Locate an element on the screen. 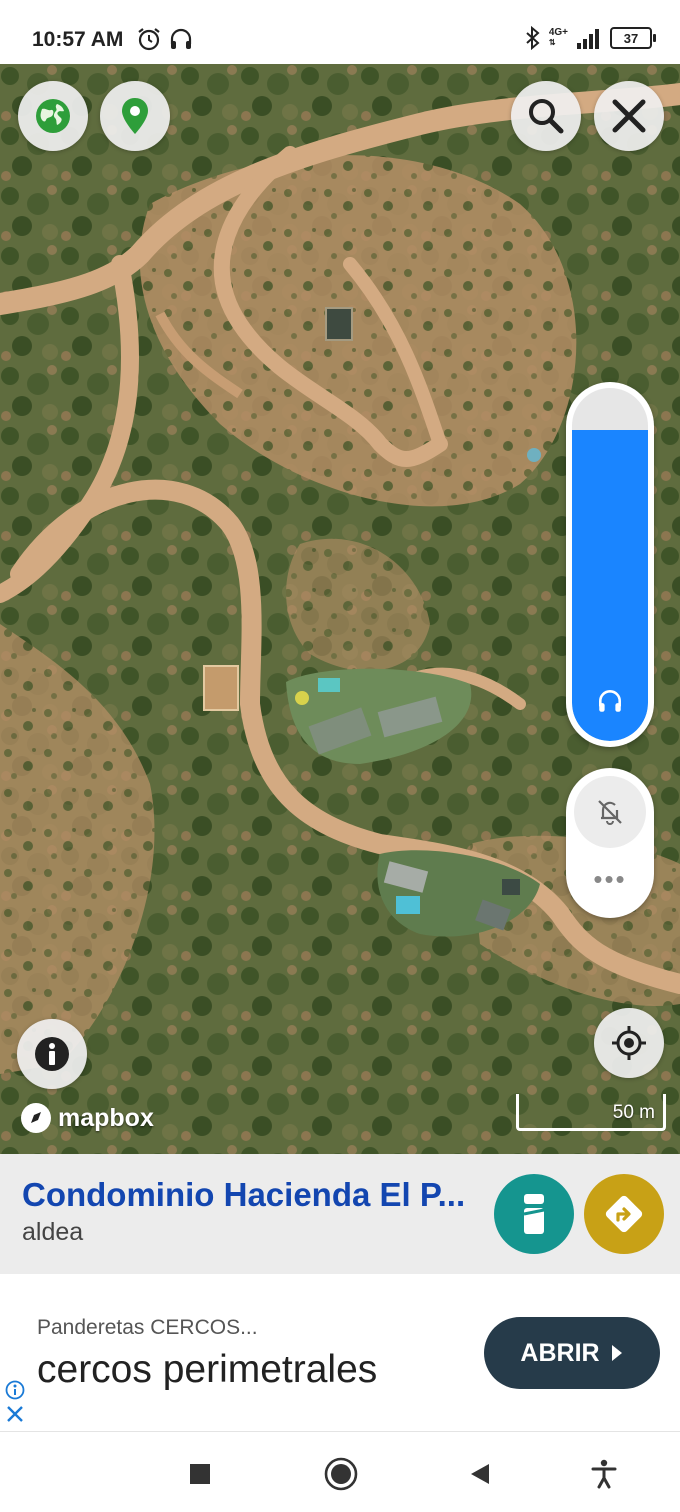 Image resolution: width=680 pixels, height=1512 pixels. recents-button is located at coordinates (200, 1474).